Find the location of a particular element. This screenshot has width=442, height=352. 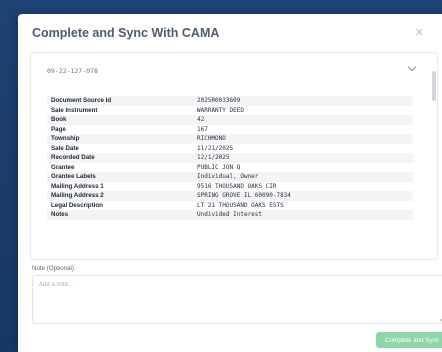

row-value: PUBLIC JON Q is located at coordinates (219, 167).